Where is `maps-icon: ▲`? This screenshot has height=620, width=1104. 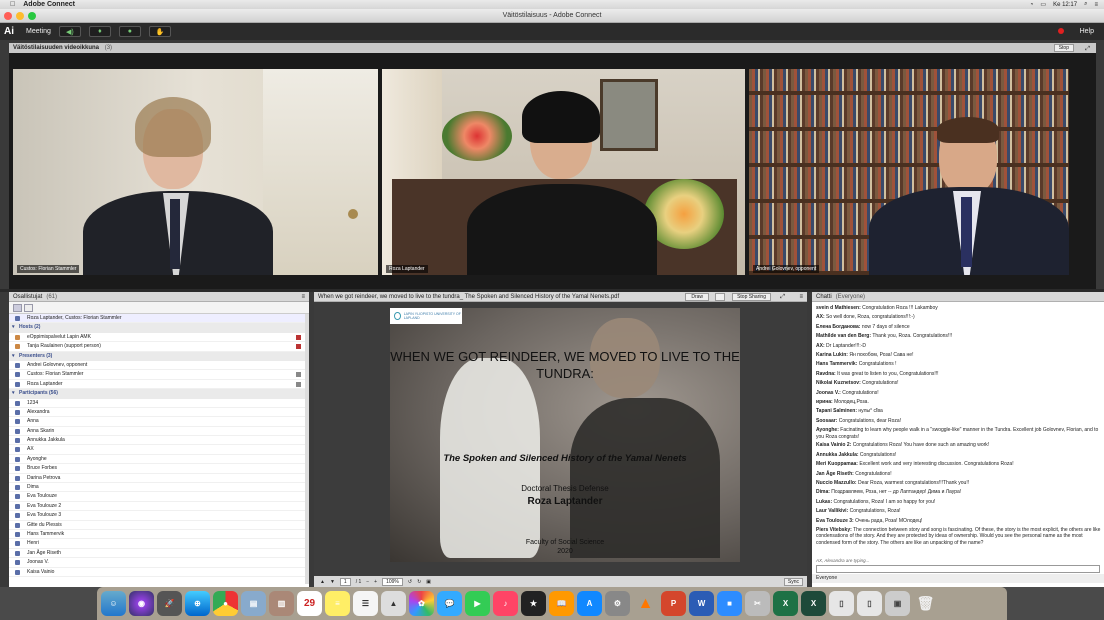 maps-icon: ▲ is located at coordinates (393, 603).